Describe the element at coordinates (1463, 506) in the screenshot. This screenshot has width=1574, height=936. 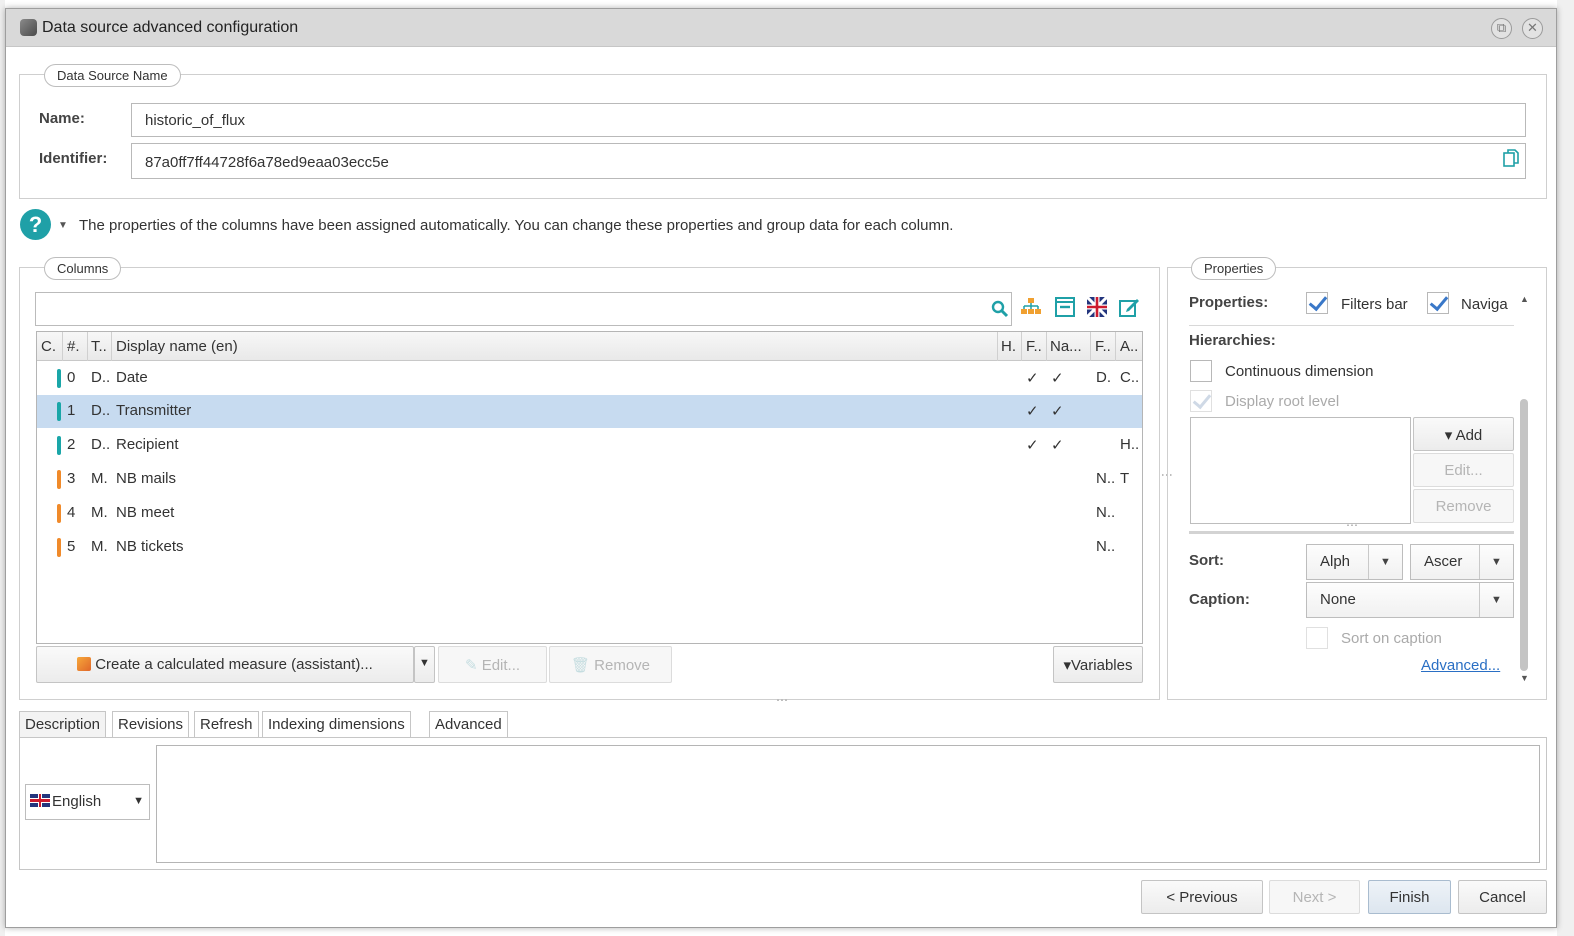
I see `remove-hierarchy-button: Remove` at that location.